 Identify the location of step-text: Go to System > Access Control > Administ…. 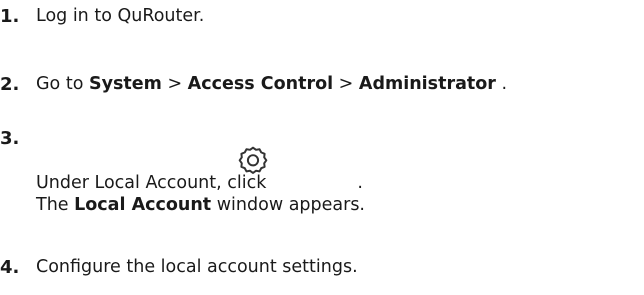
(271, 84).